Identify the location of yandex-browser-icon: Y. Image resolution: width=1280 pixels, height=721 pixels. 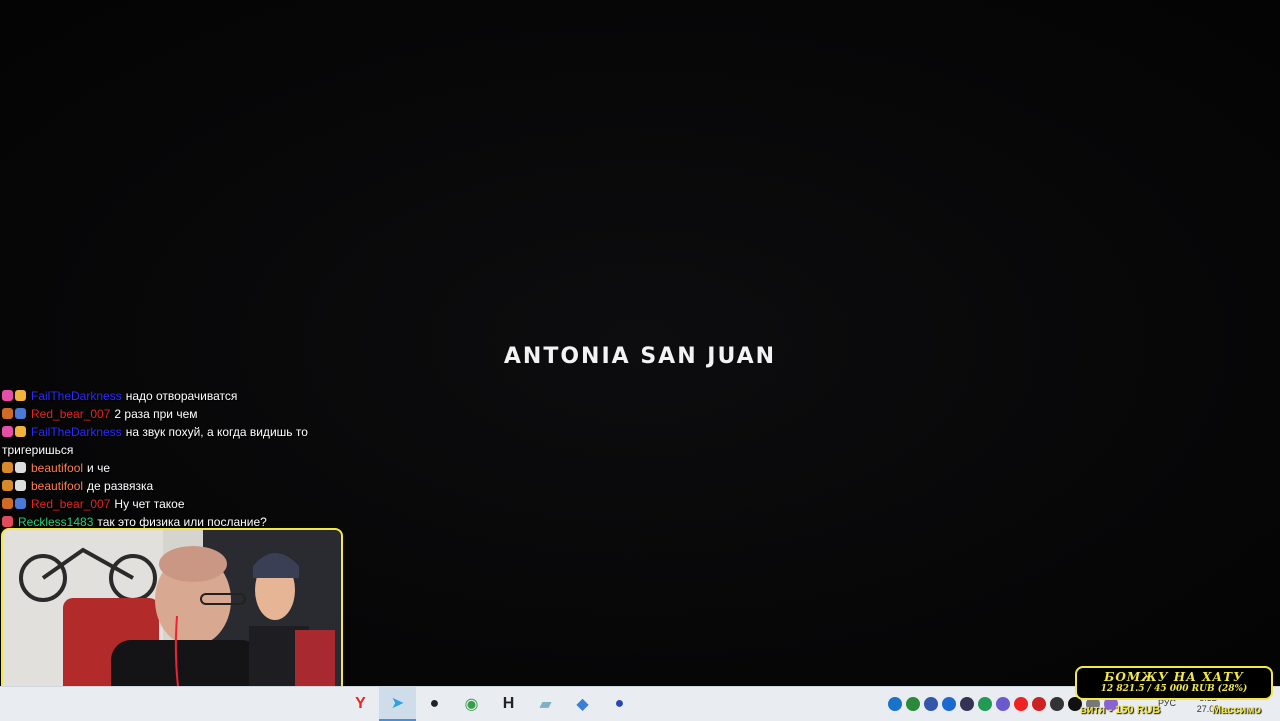
(360, 703).